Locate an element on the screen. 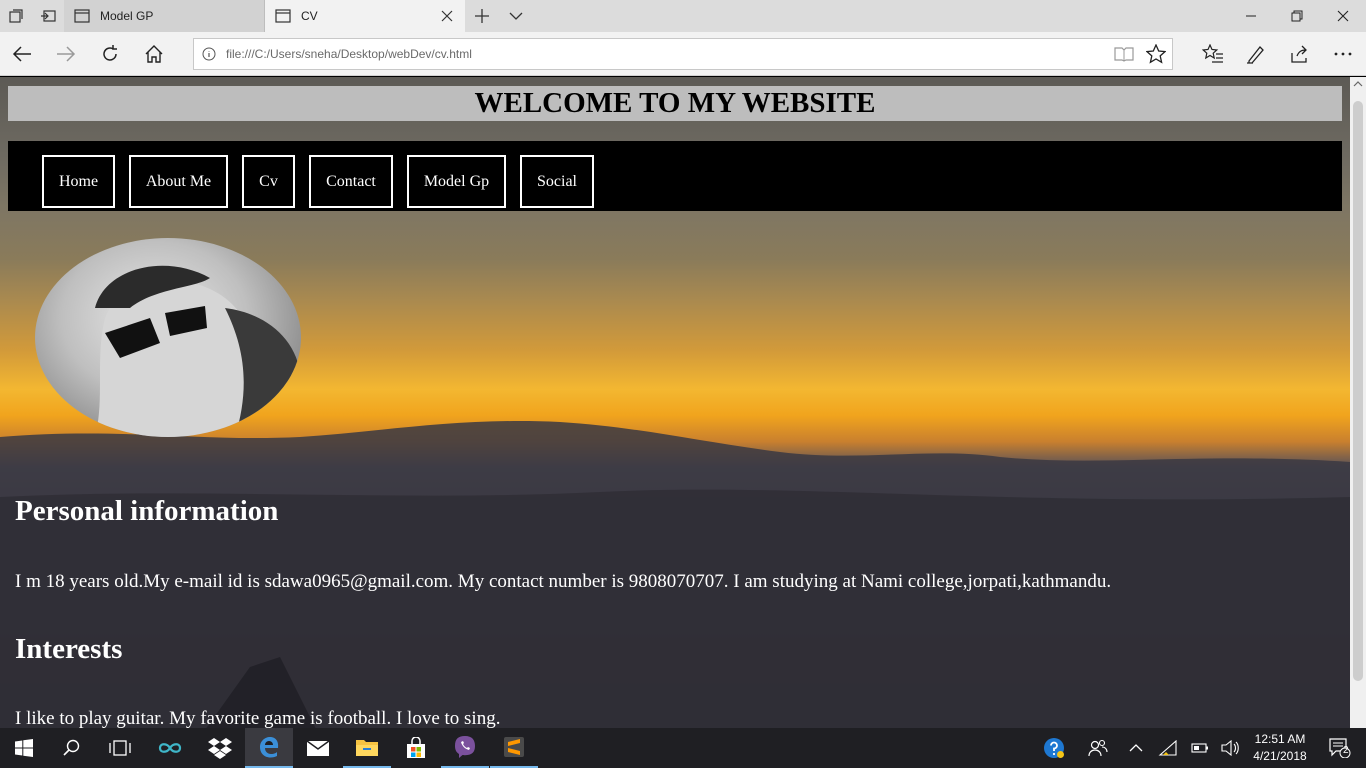  favorites-hub-button is located at coordinates (1213, 54).